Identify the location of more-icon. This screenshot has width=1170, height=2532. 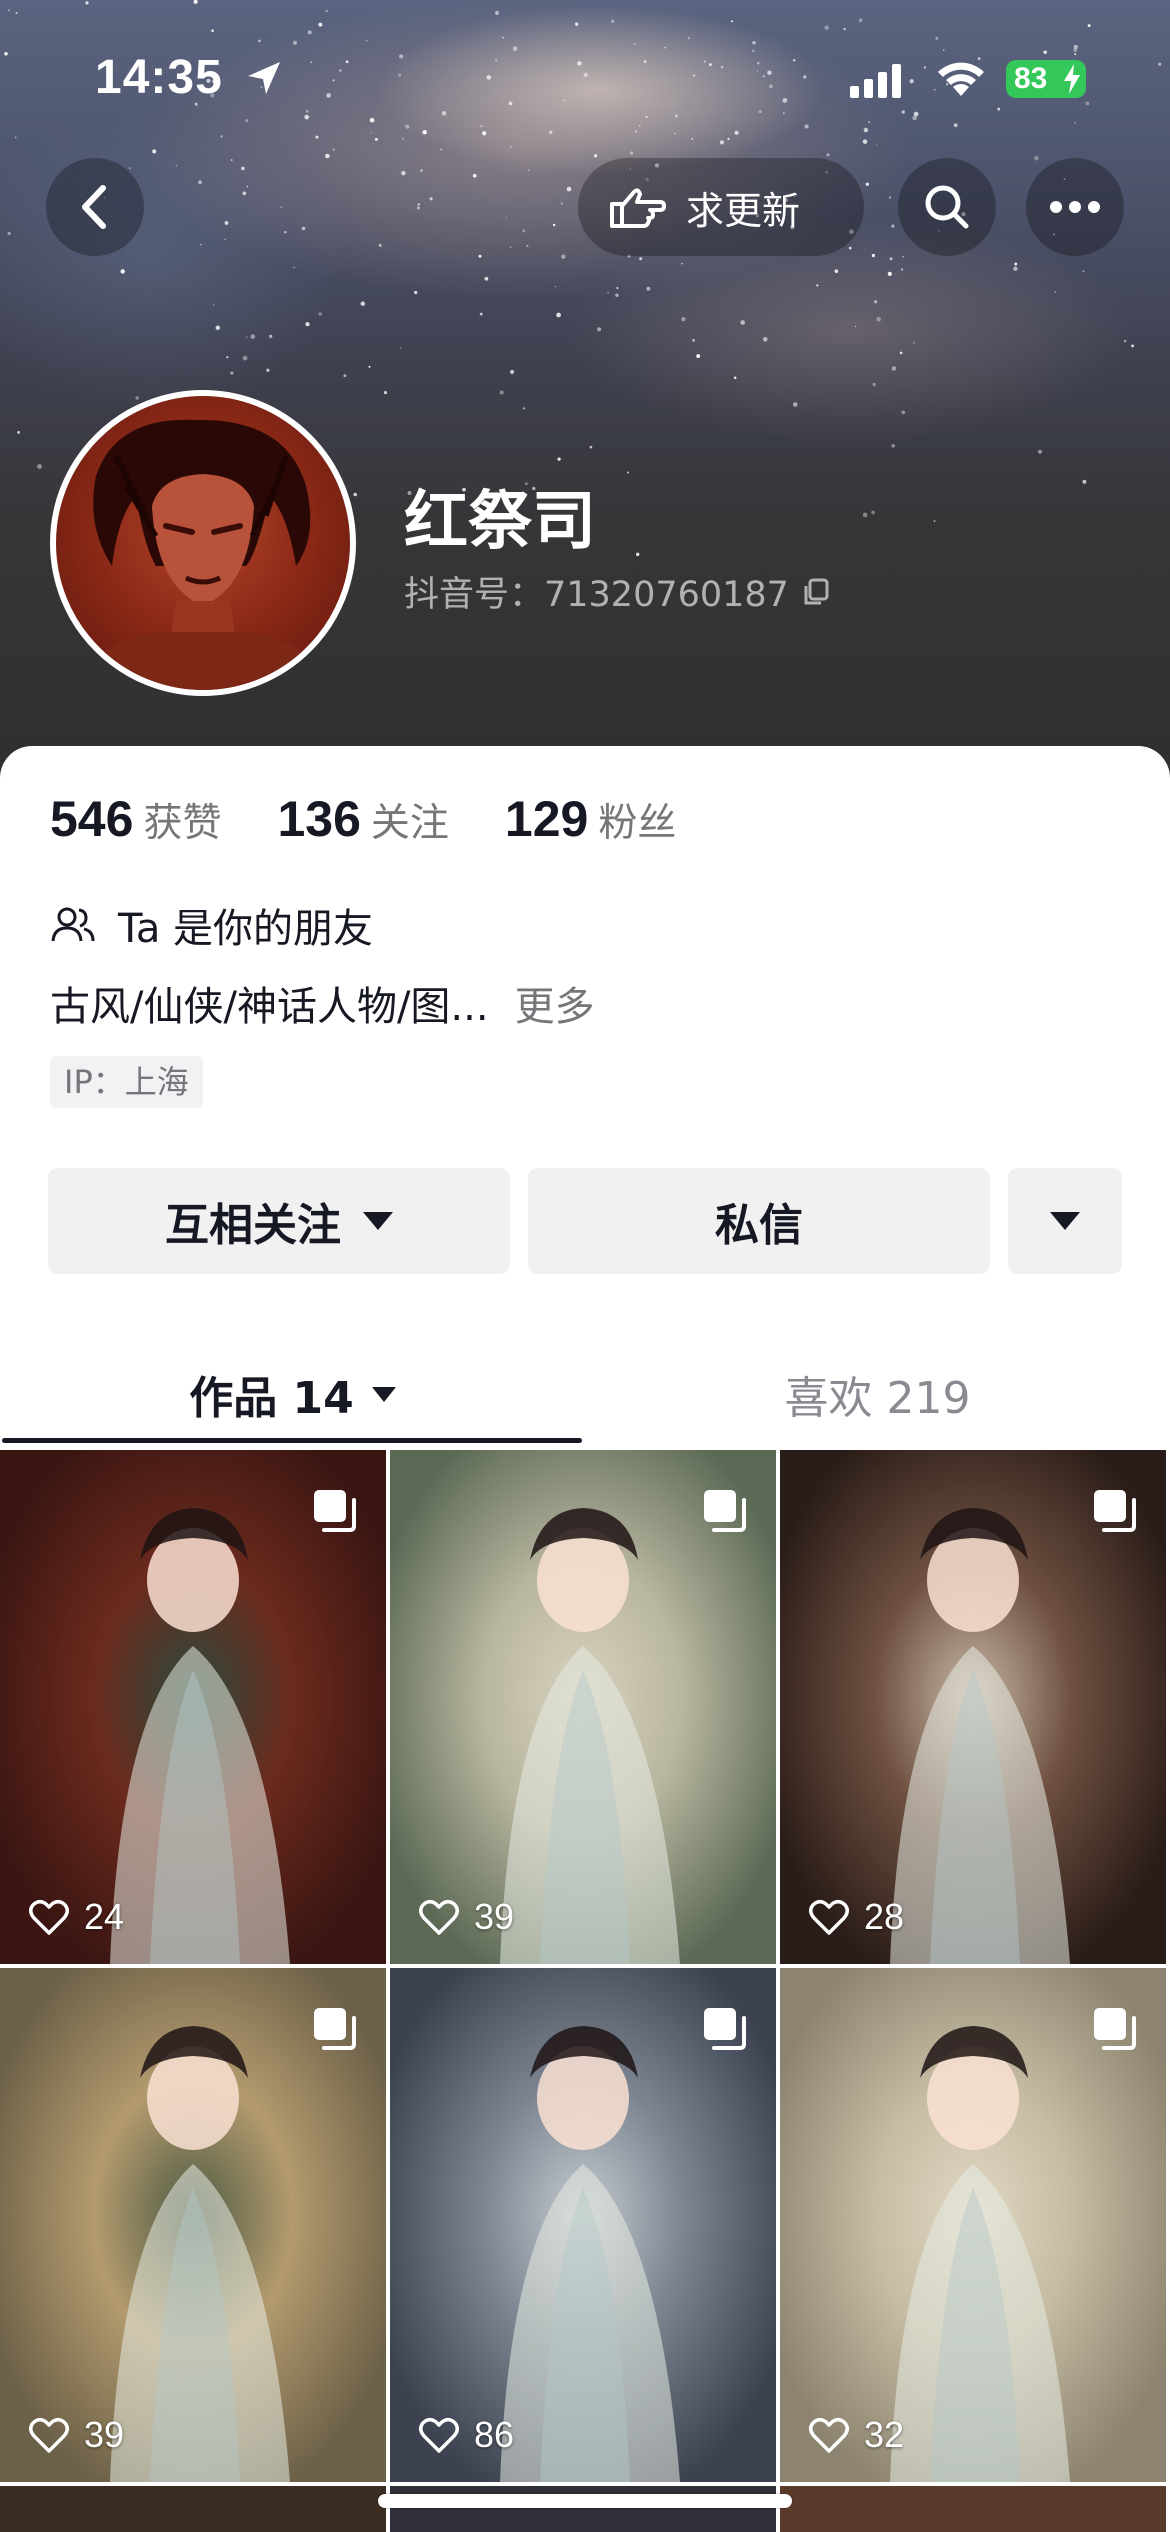
(1075, 207).